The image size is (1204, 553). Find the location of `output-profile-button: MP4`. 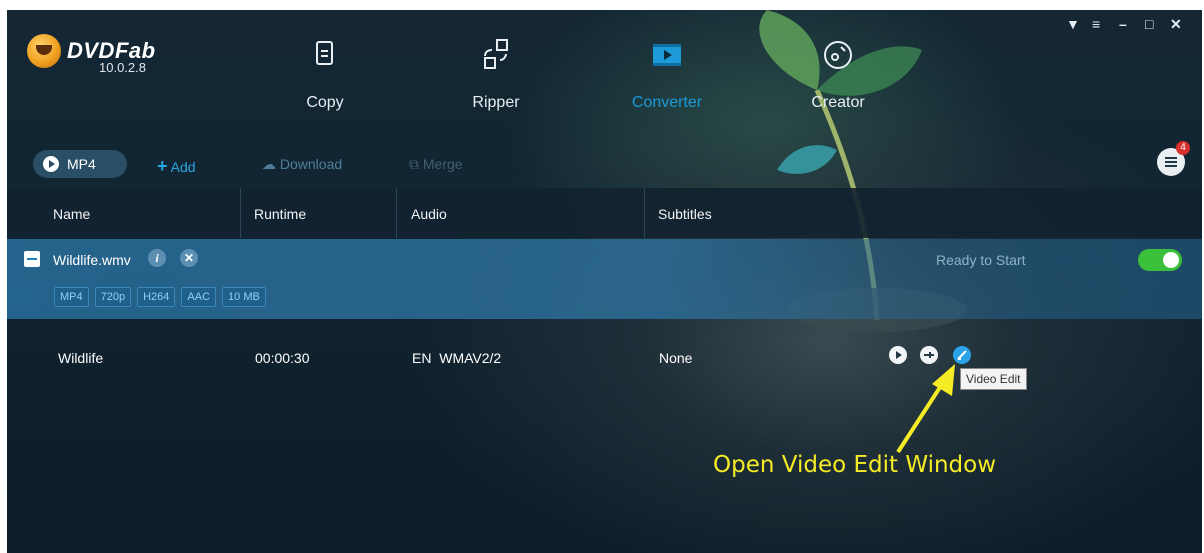

output-profile-button: MP4 is located at coordinates (80, 164).